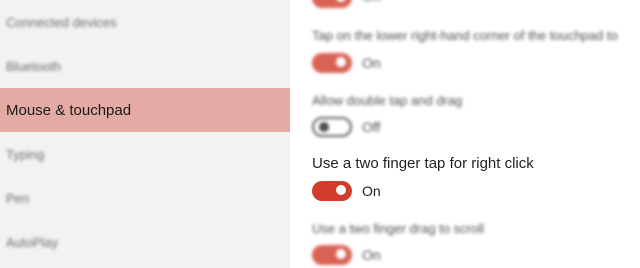 The width and height of the screenshot is (640, 268). I want to click on setting-label: Allow double tap and drag, so click(387, 100).